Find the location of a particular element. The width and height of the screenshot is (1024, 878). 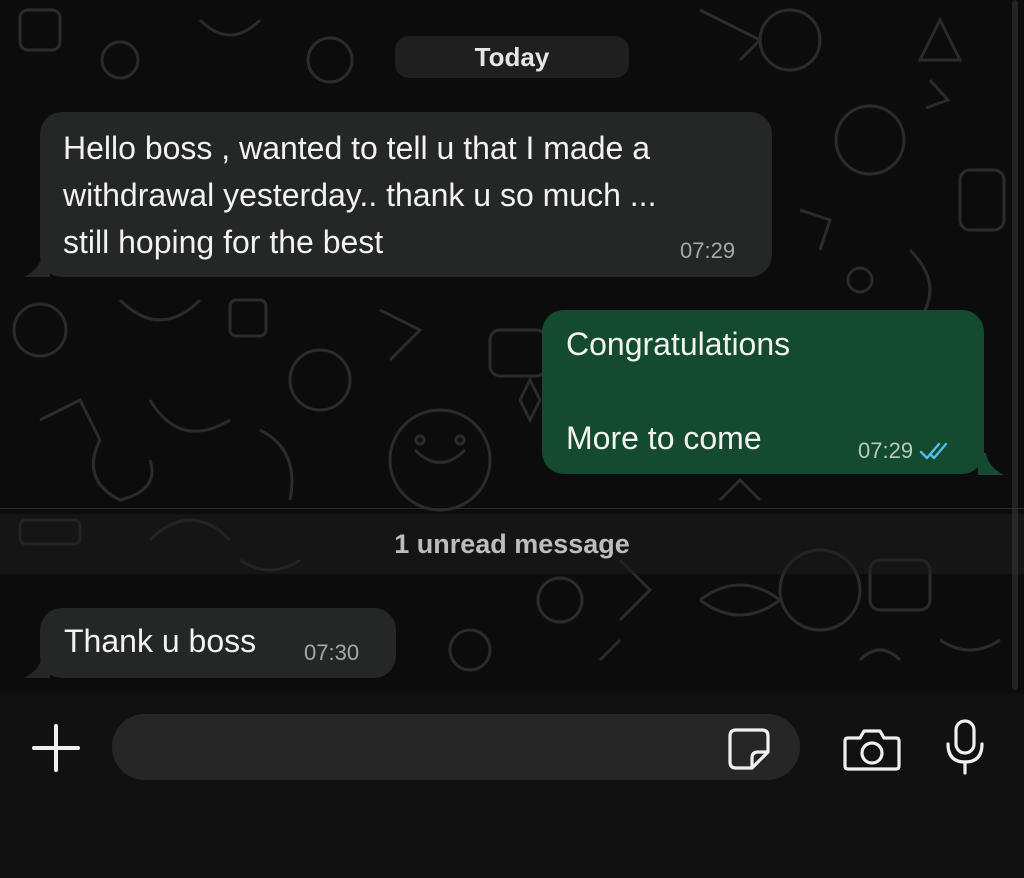

unread-messages-banner: 1 unread message is located at coordinates (512, 544).